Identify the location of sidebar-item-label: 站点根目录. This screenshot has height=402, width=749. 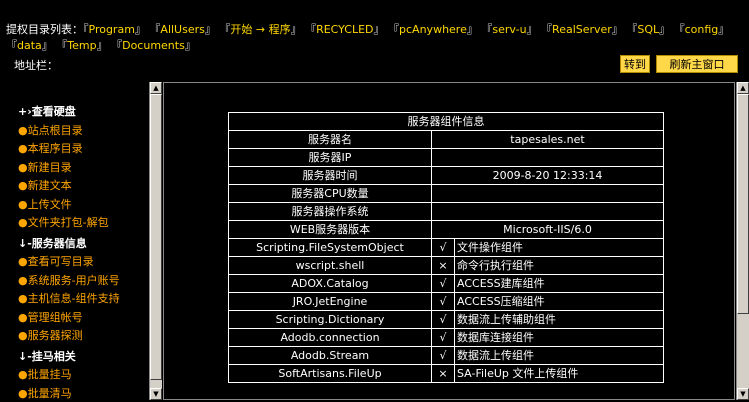
(55, 130).